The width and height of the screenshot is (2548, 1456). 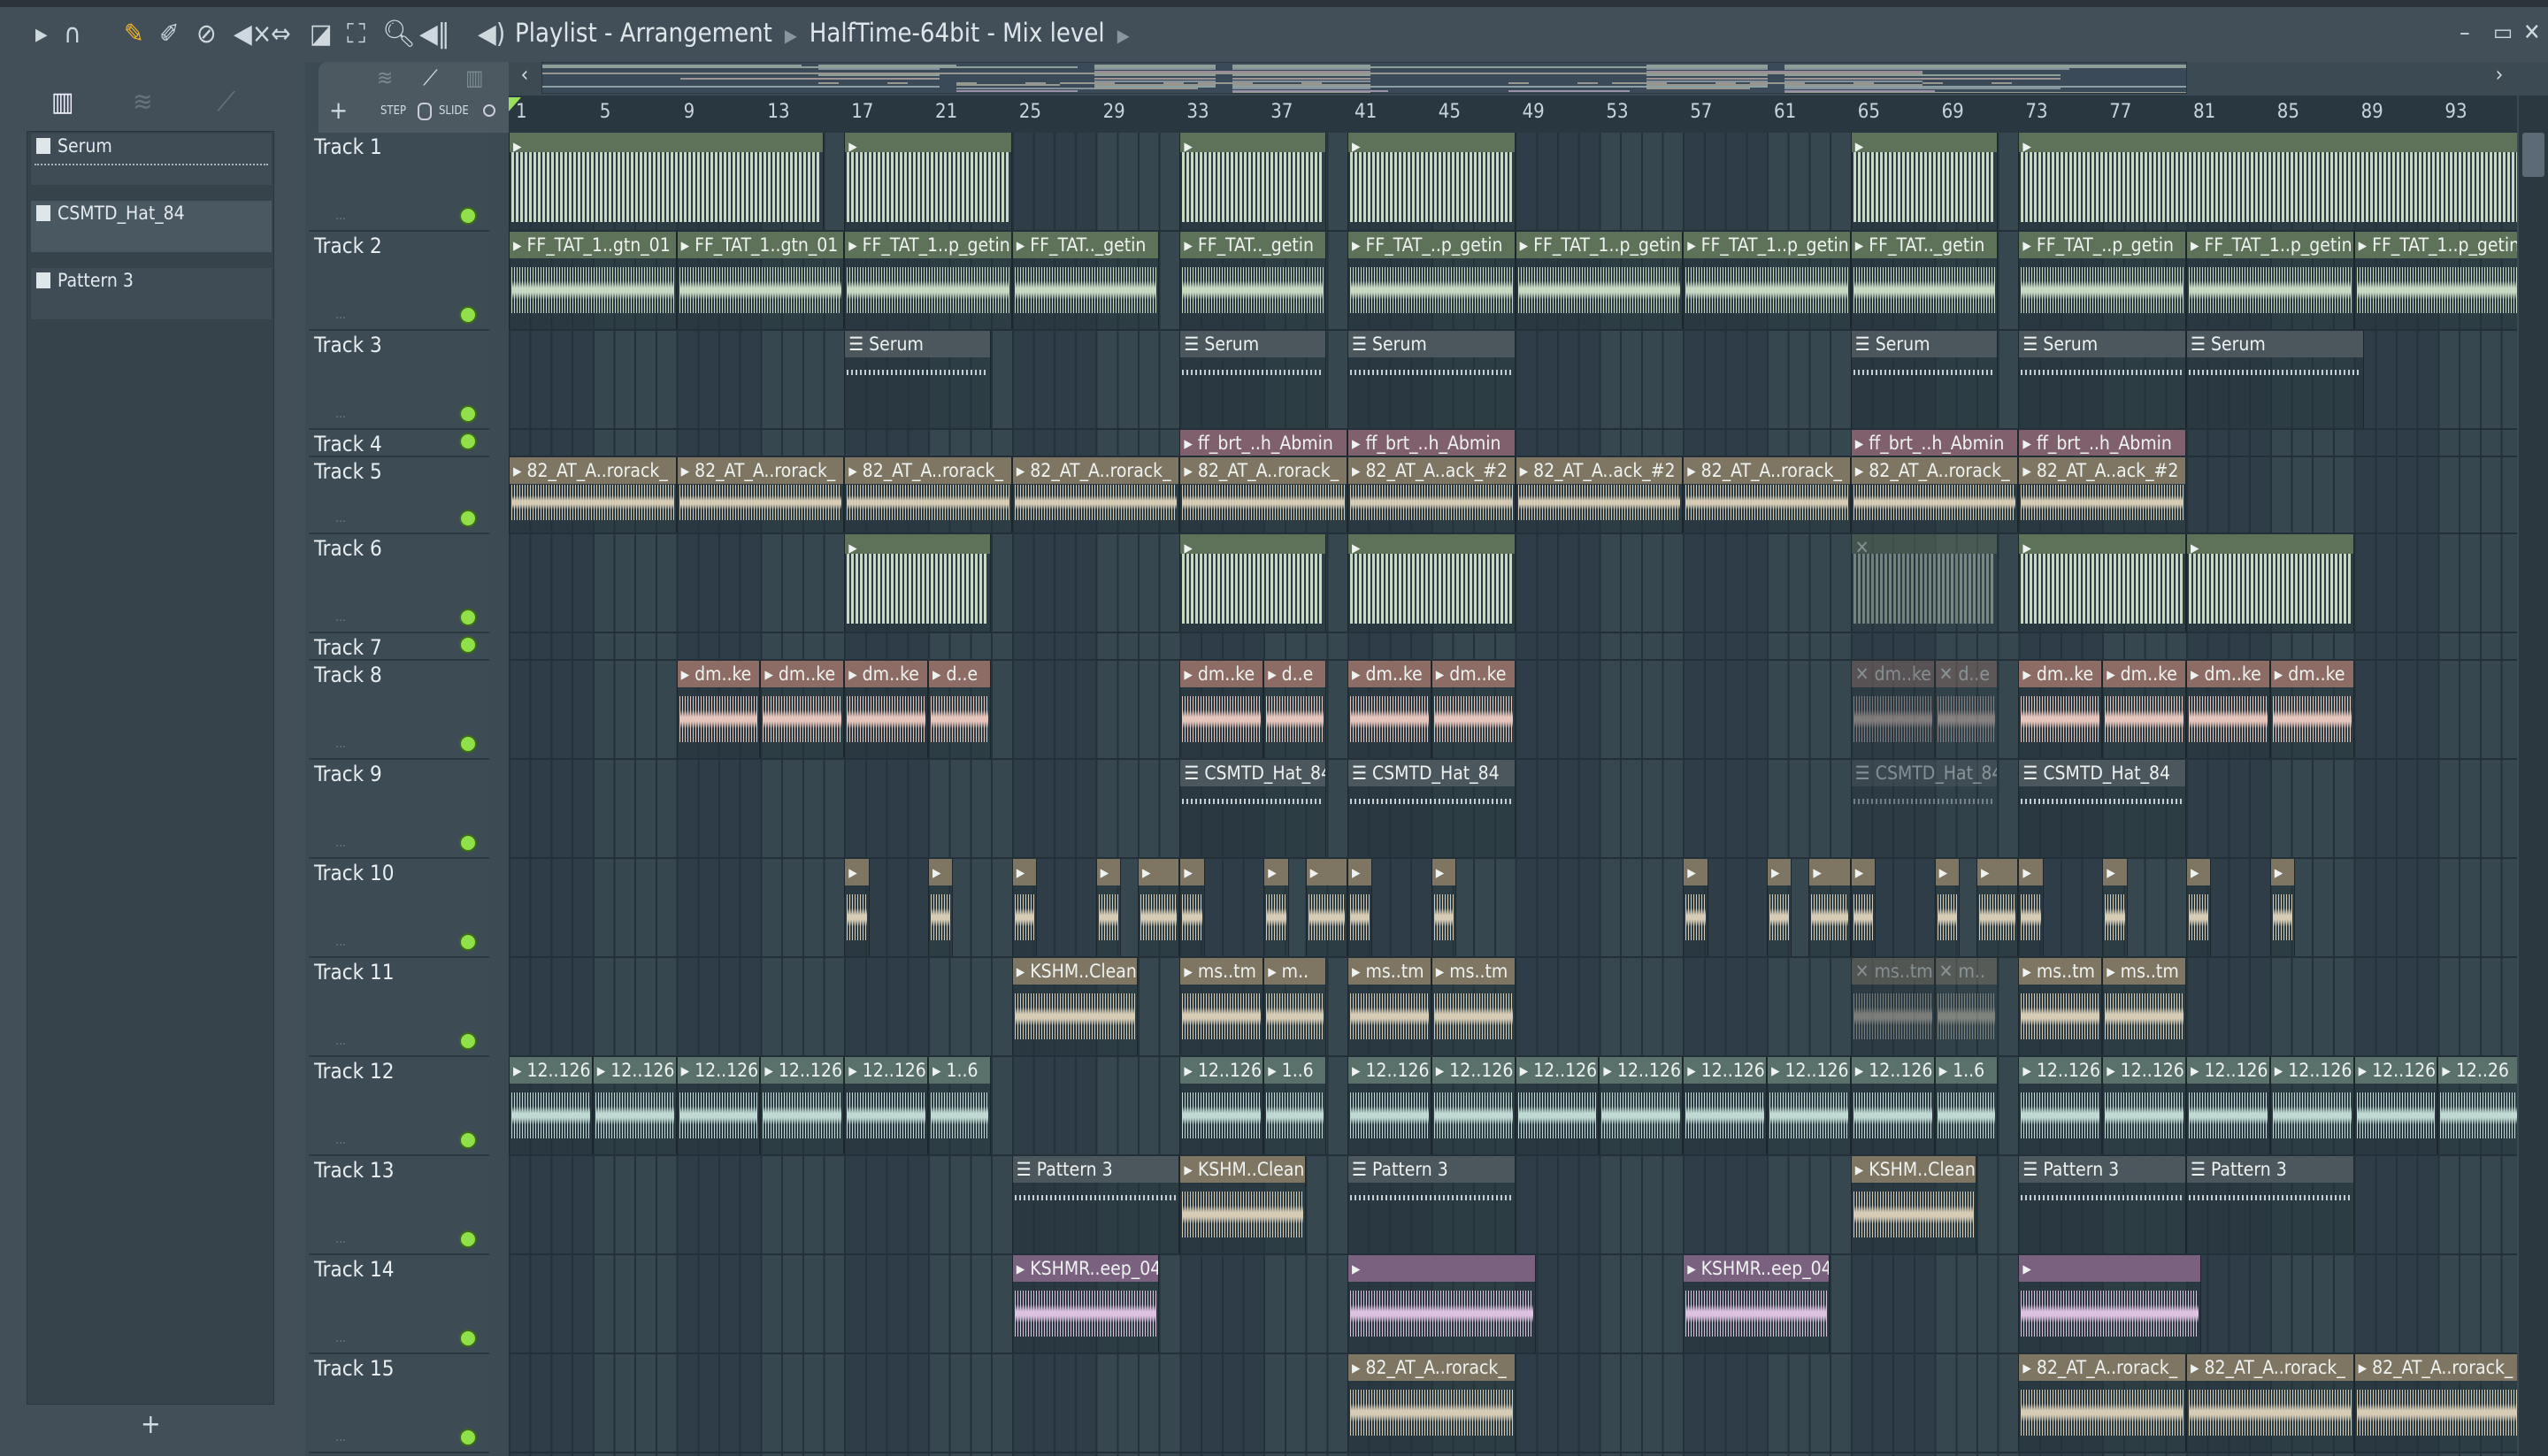 I want to click on audio-clip: ✕ dm..ke, so click(x=1892, y=709).